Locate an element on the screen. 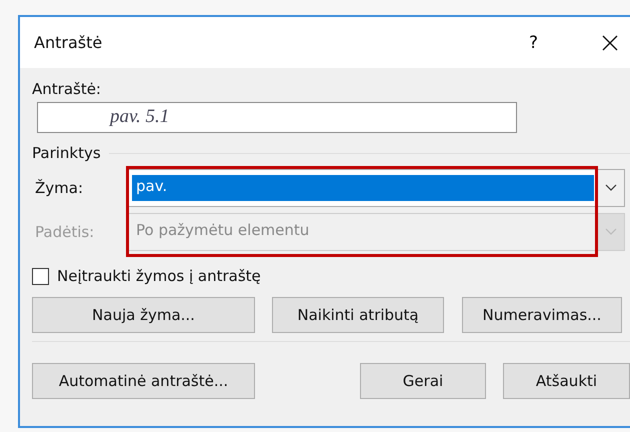  window-title: Antraštė is located at coordinates (69, 42).